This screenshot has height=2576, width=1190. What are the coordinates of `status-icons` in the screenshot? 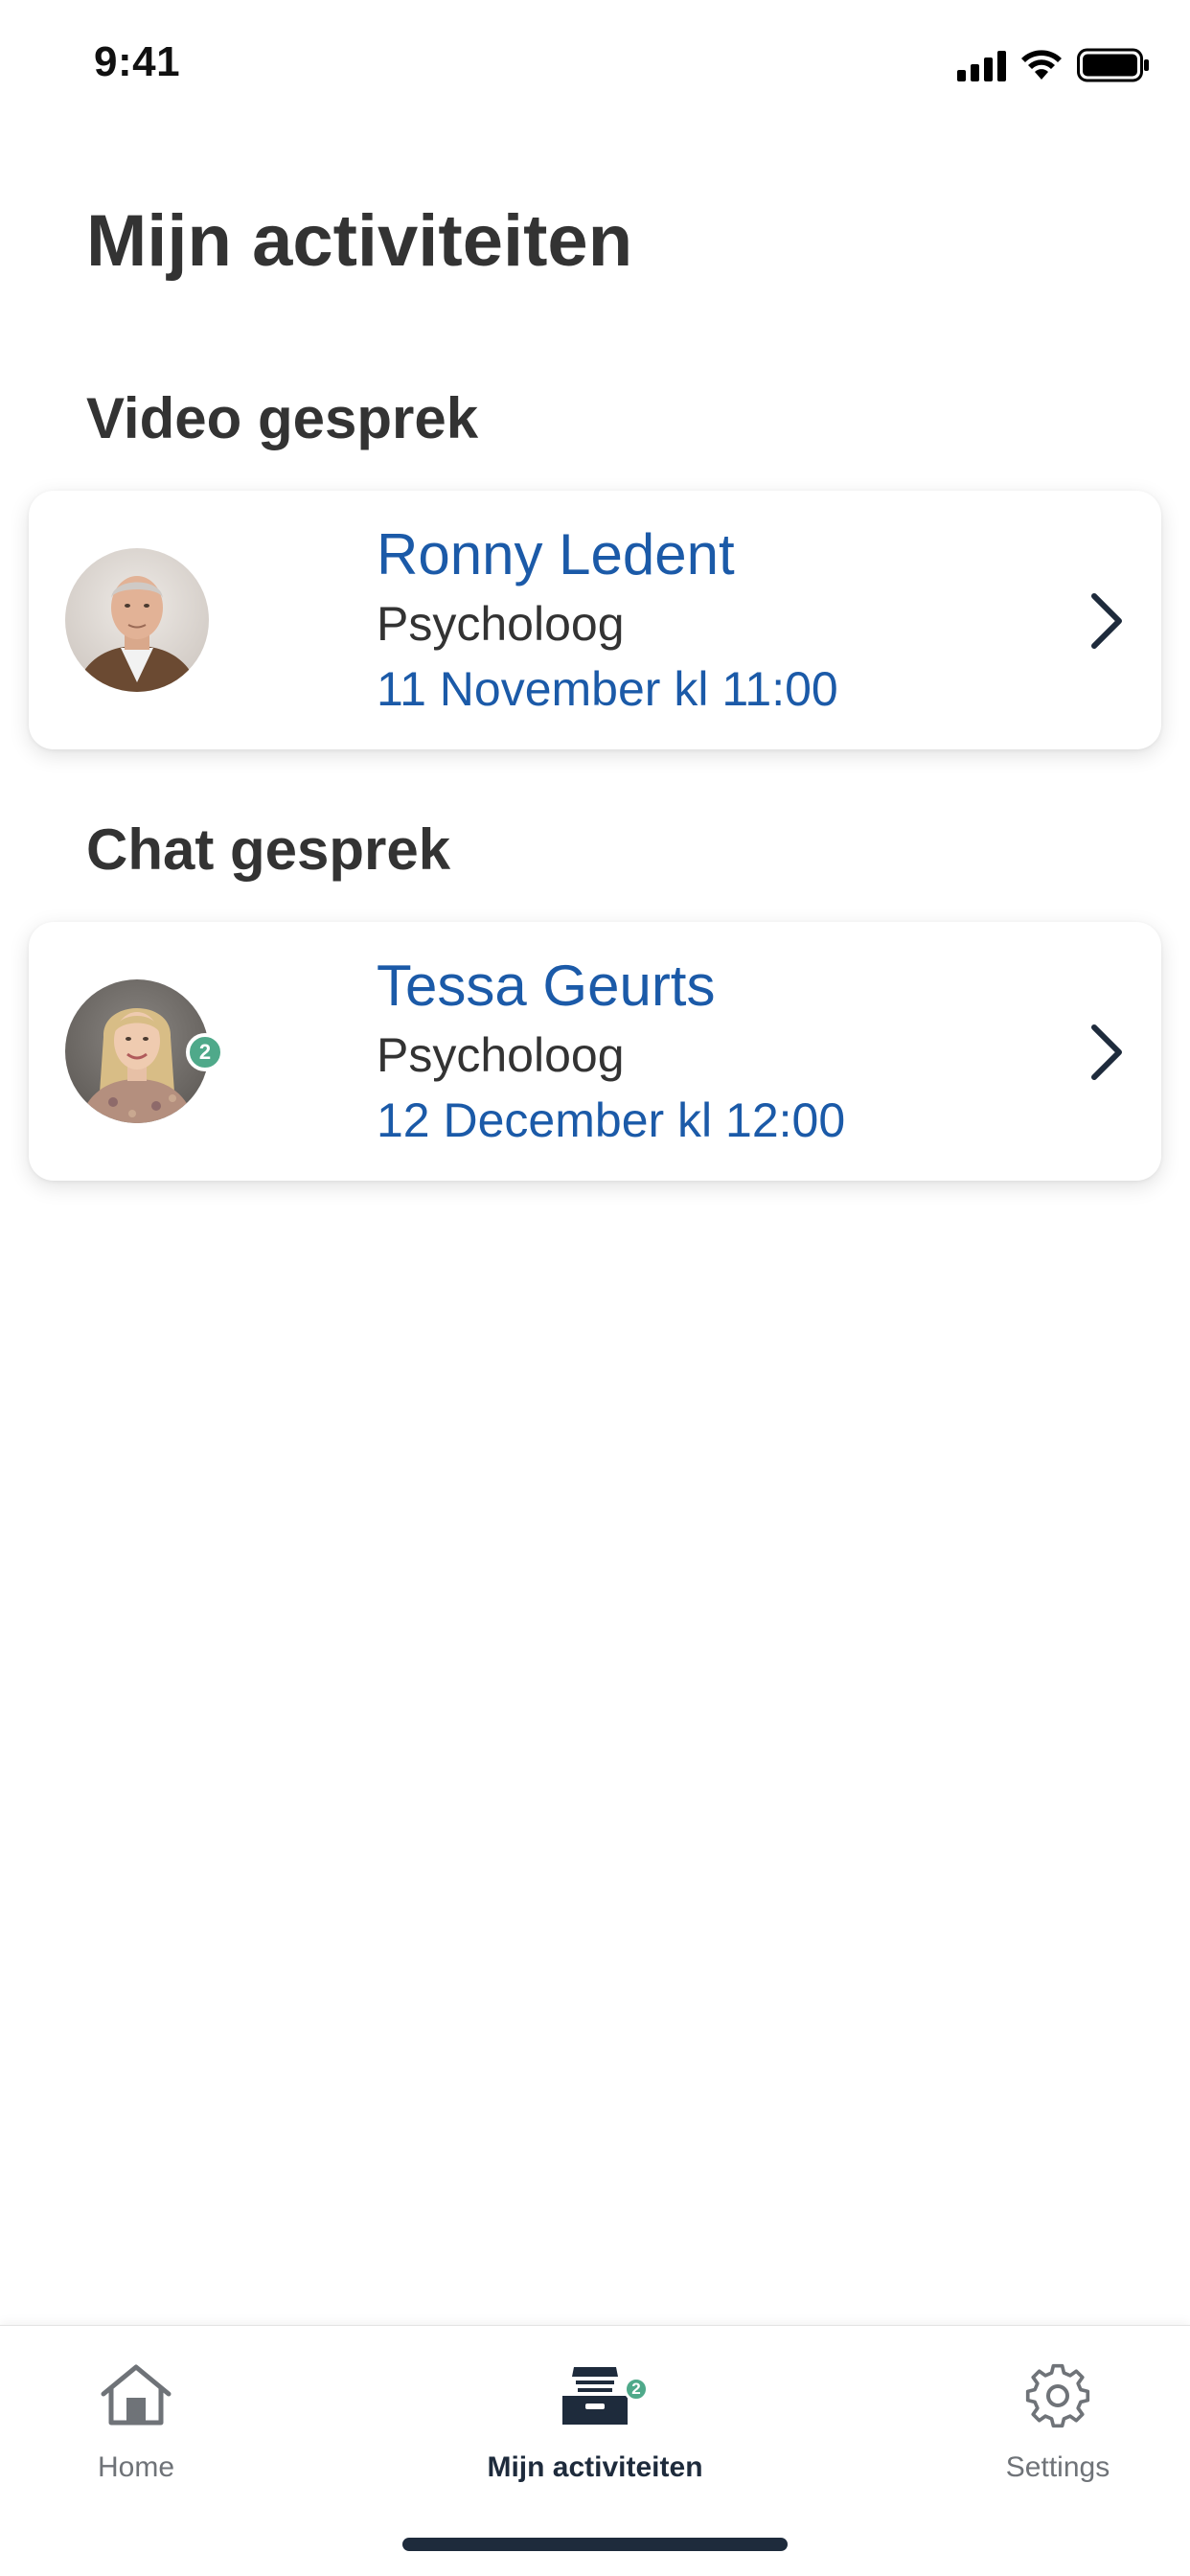 It's located at (1053, 65).